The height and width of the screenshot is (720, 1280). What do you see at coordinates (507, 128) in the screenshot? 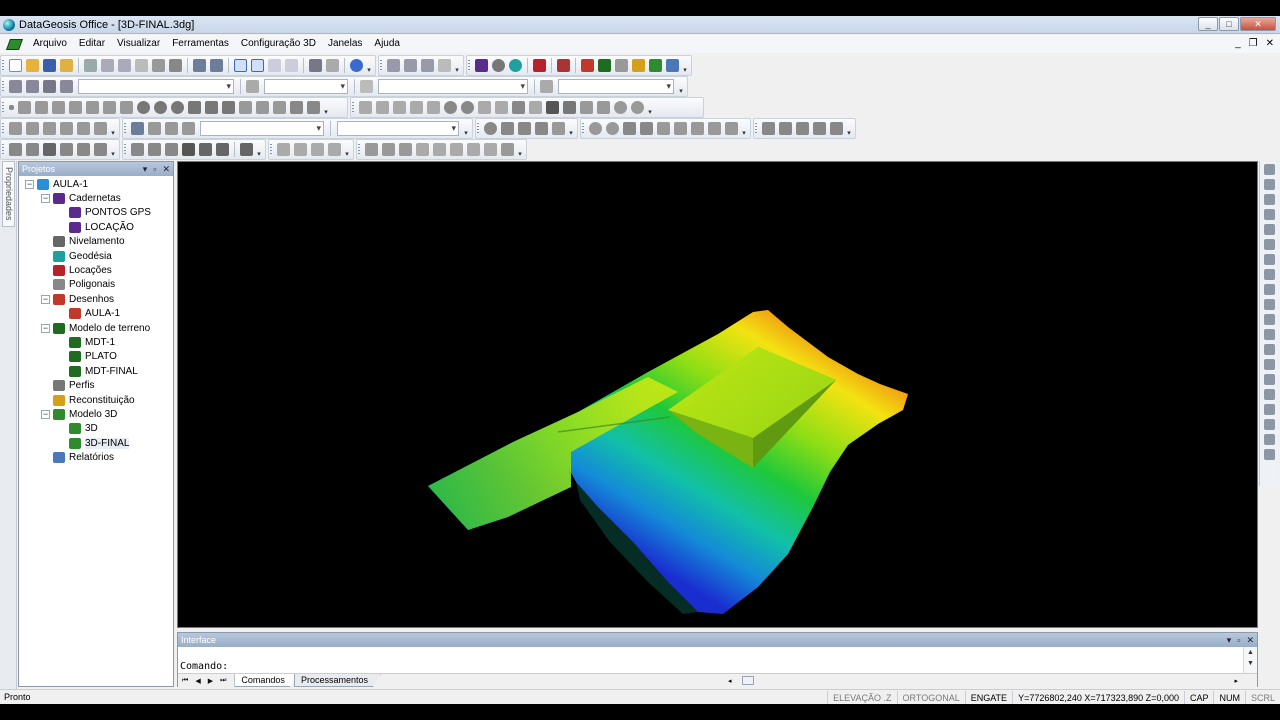
I see `area-icon` at bounding box center [507, 128].